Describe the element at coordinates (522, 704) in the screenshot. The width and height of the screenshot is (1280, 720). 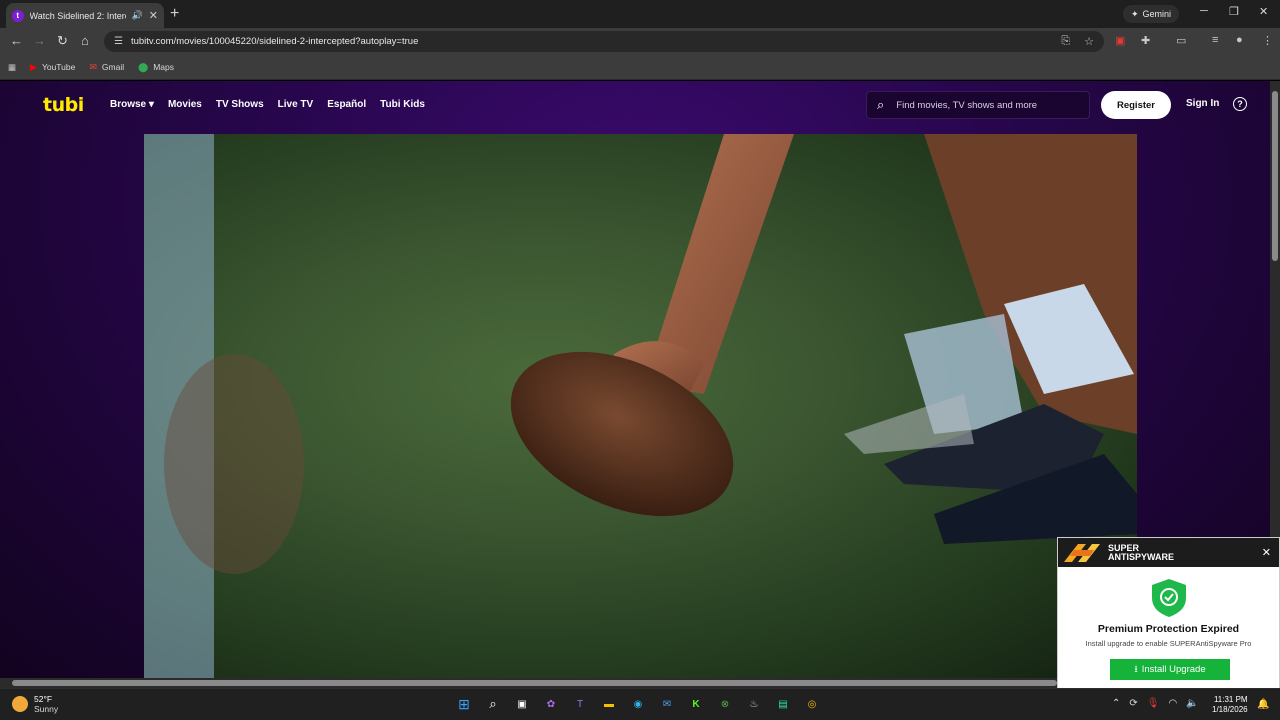
I see `task-view-icon: ▣` at that location.